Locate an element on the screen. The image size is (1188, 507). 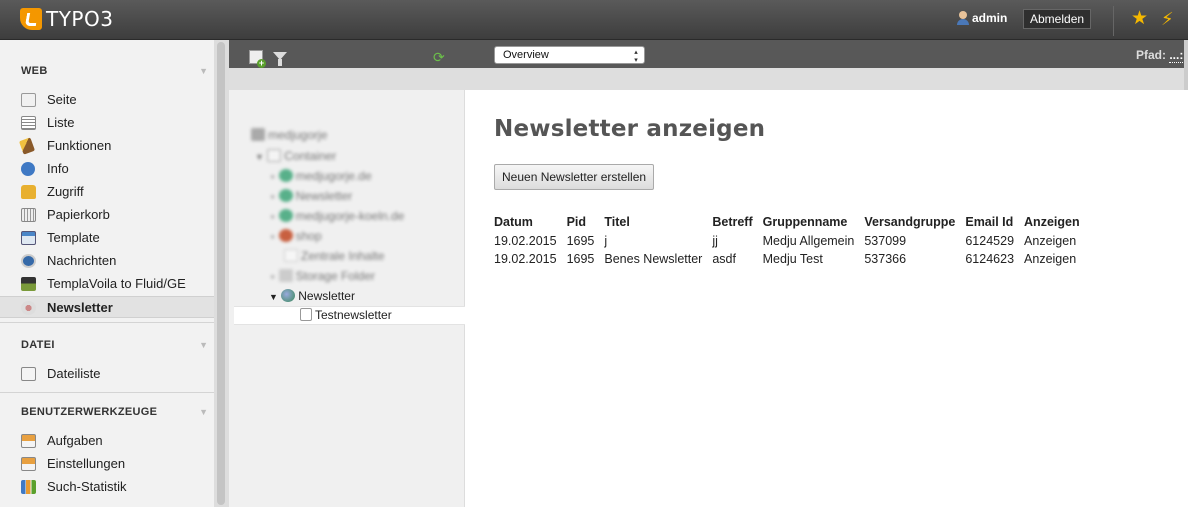
trash-icon is located at coordinates (28, 215).